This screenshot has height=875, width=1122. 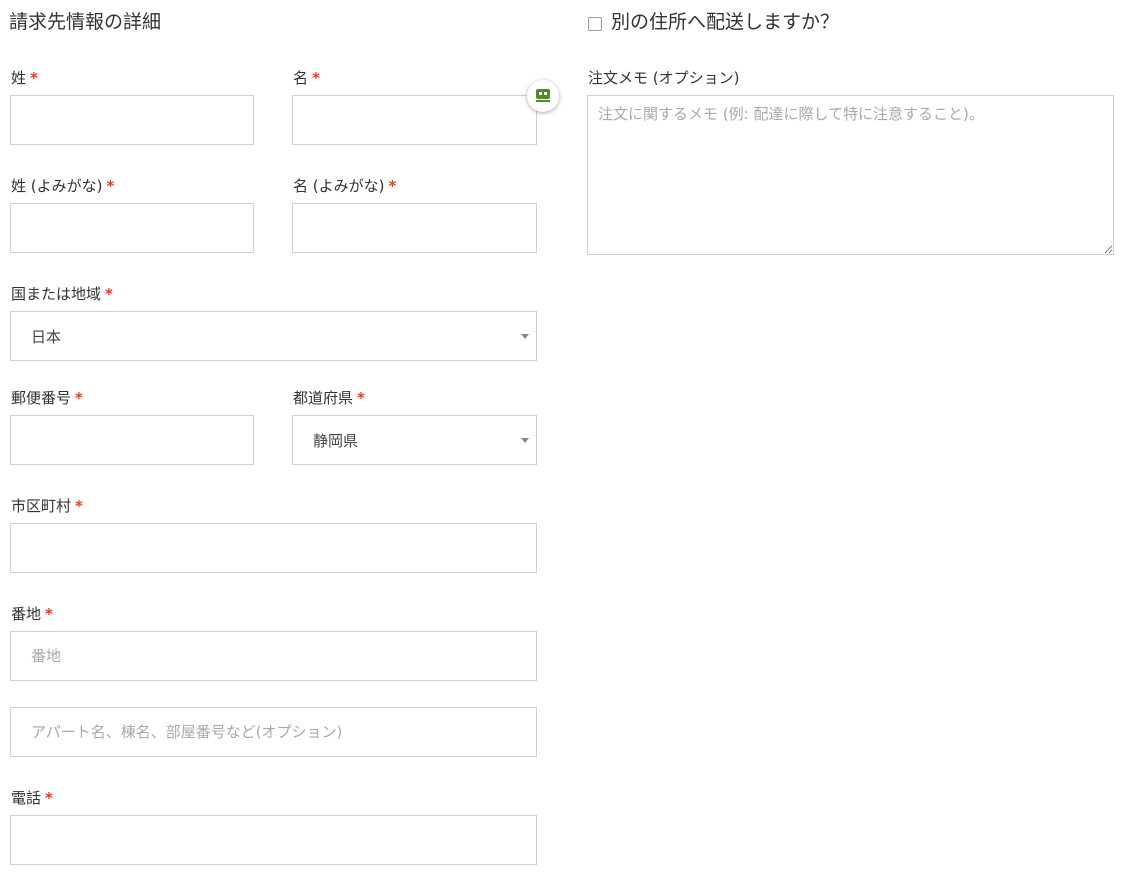 I want to click on state-label: 都道府県 *, so click(x=329, y=398).